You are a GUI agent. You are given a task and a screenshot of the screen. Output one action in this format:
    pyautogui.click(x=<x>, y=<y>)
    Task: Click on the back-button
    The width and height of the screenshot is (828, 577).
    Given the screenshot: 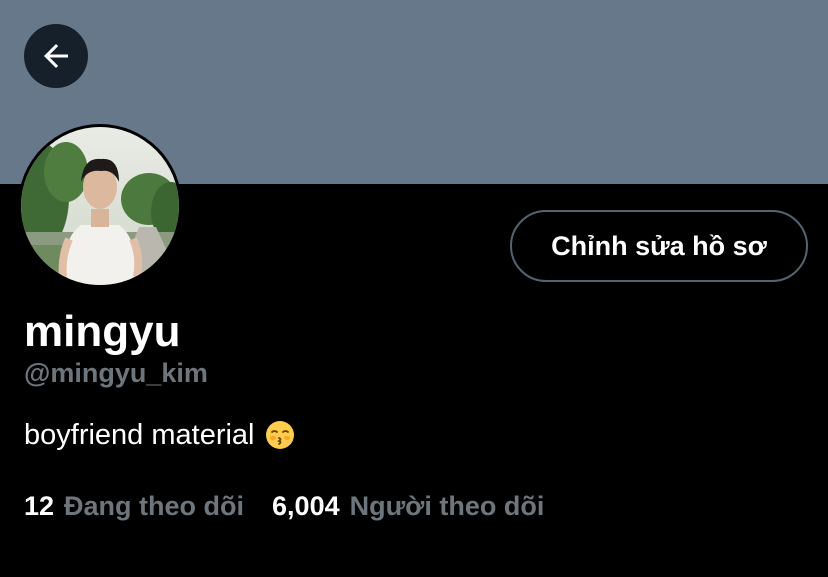 What is the action you would take?
    pyautogui.click(x=56, y=56)
    